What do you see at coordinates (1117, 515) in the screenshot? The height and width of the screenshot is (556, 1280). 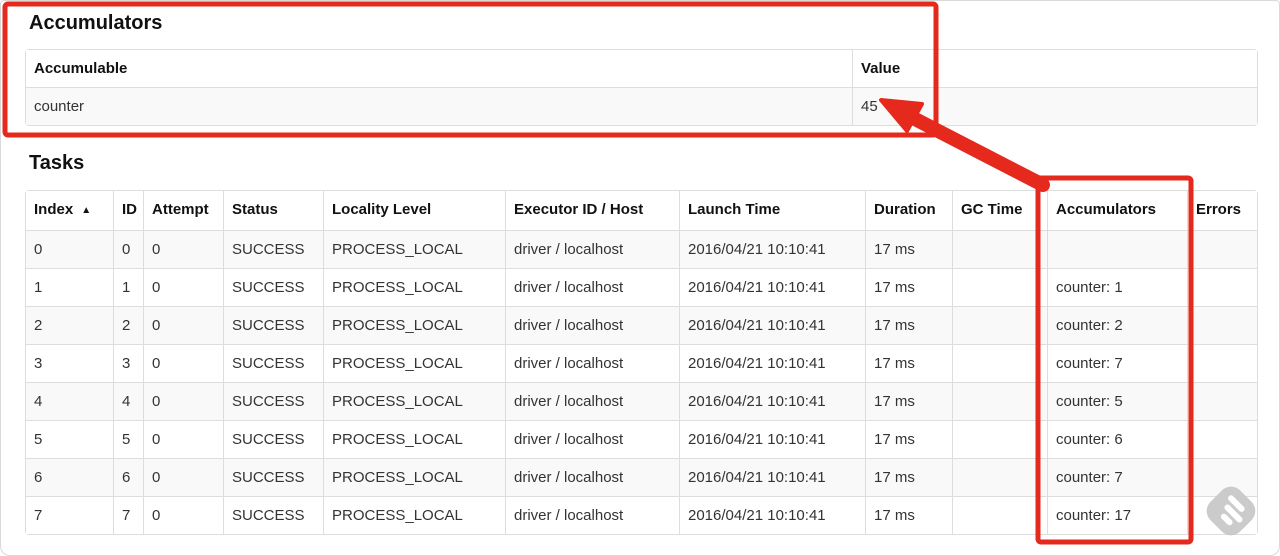 I see `cell-accumulators: counter: 17` at bounding box center [1117, 515].